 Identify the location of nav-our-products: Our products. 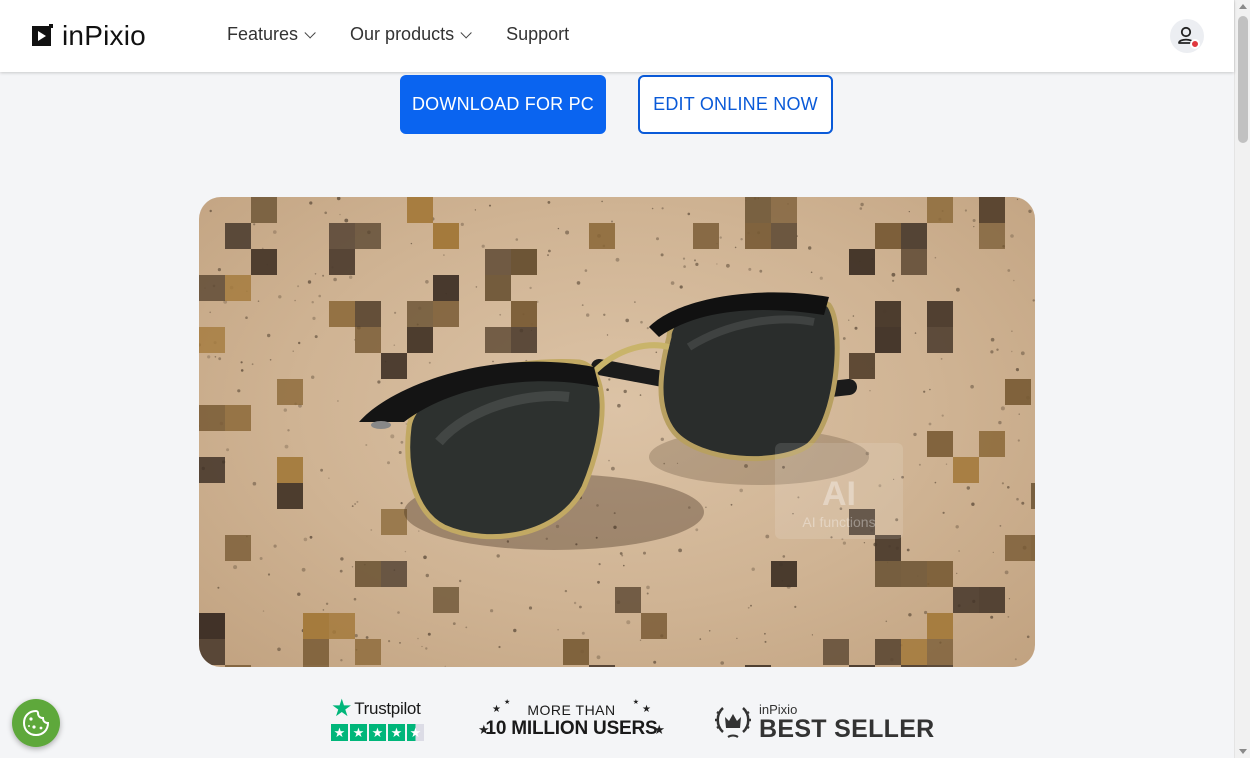
(411, 34).